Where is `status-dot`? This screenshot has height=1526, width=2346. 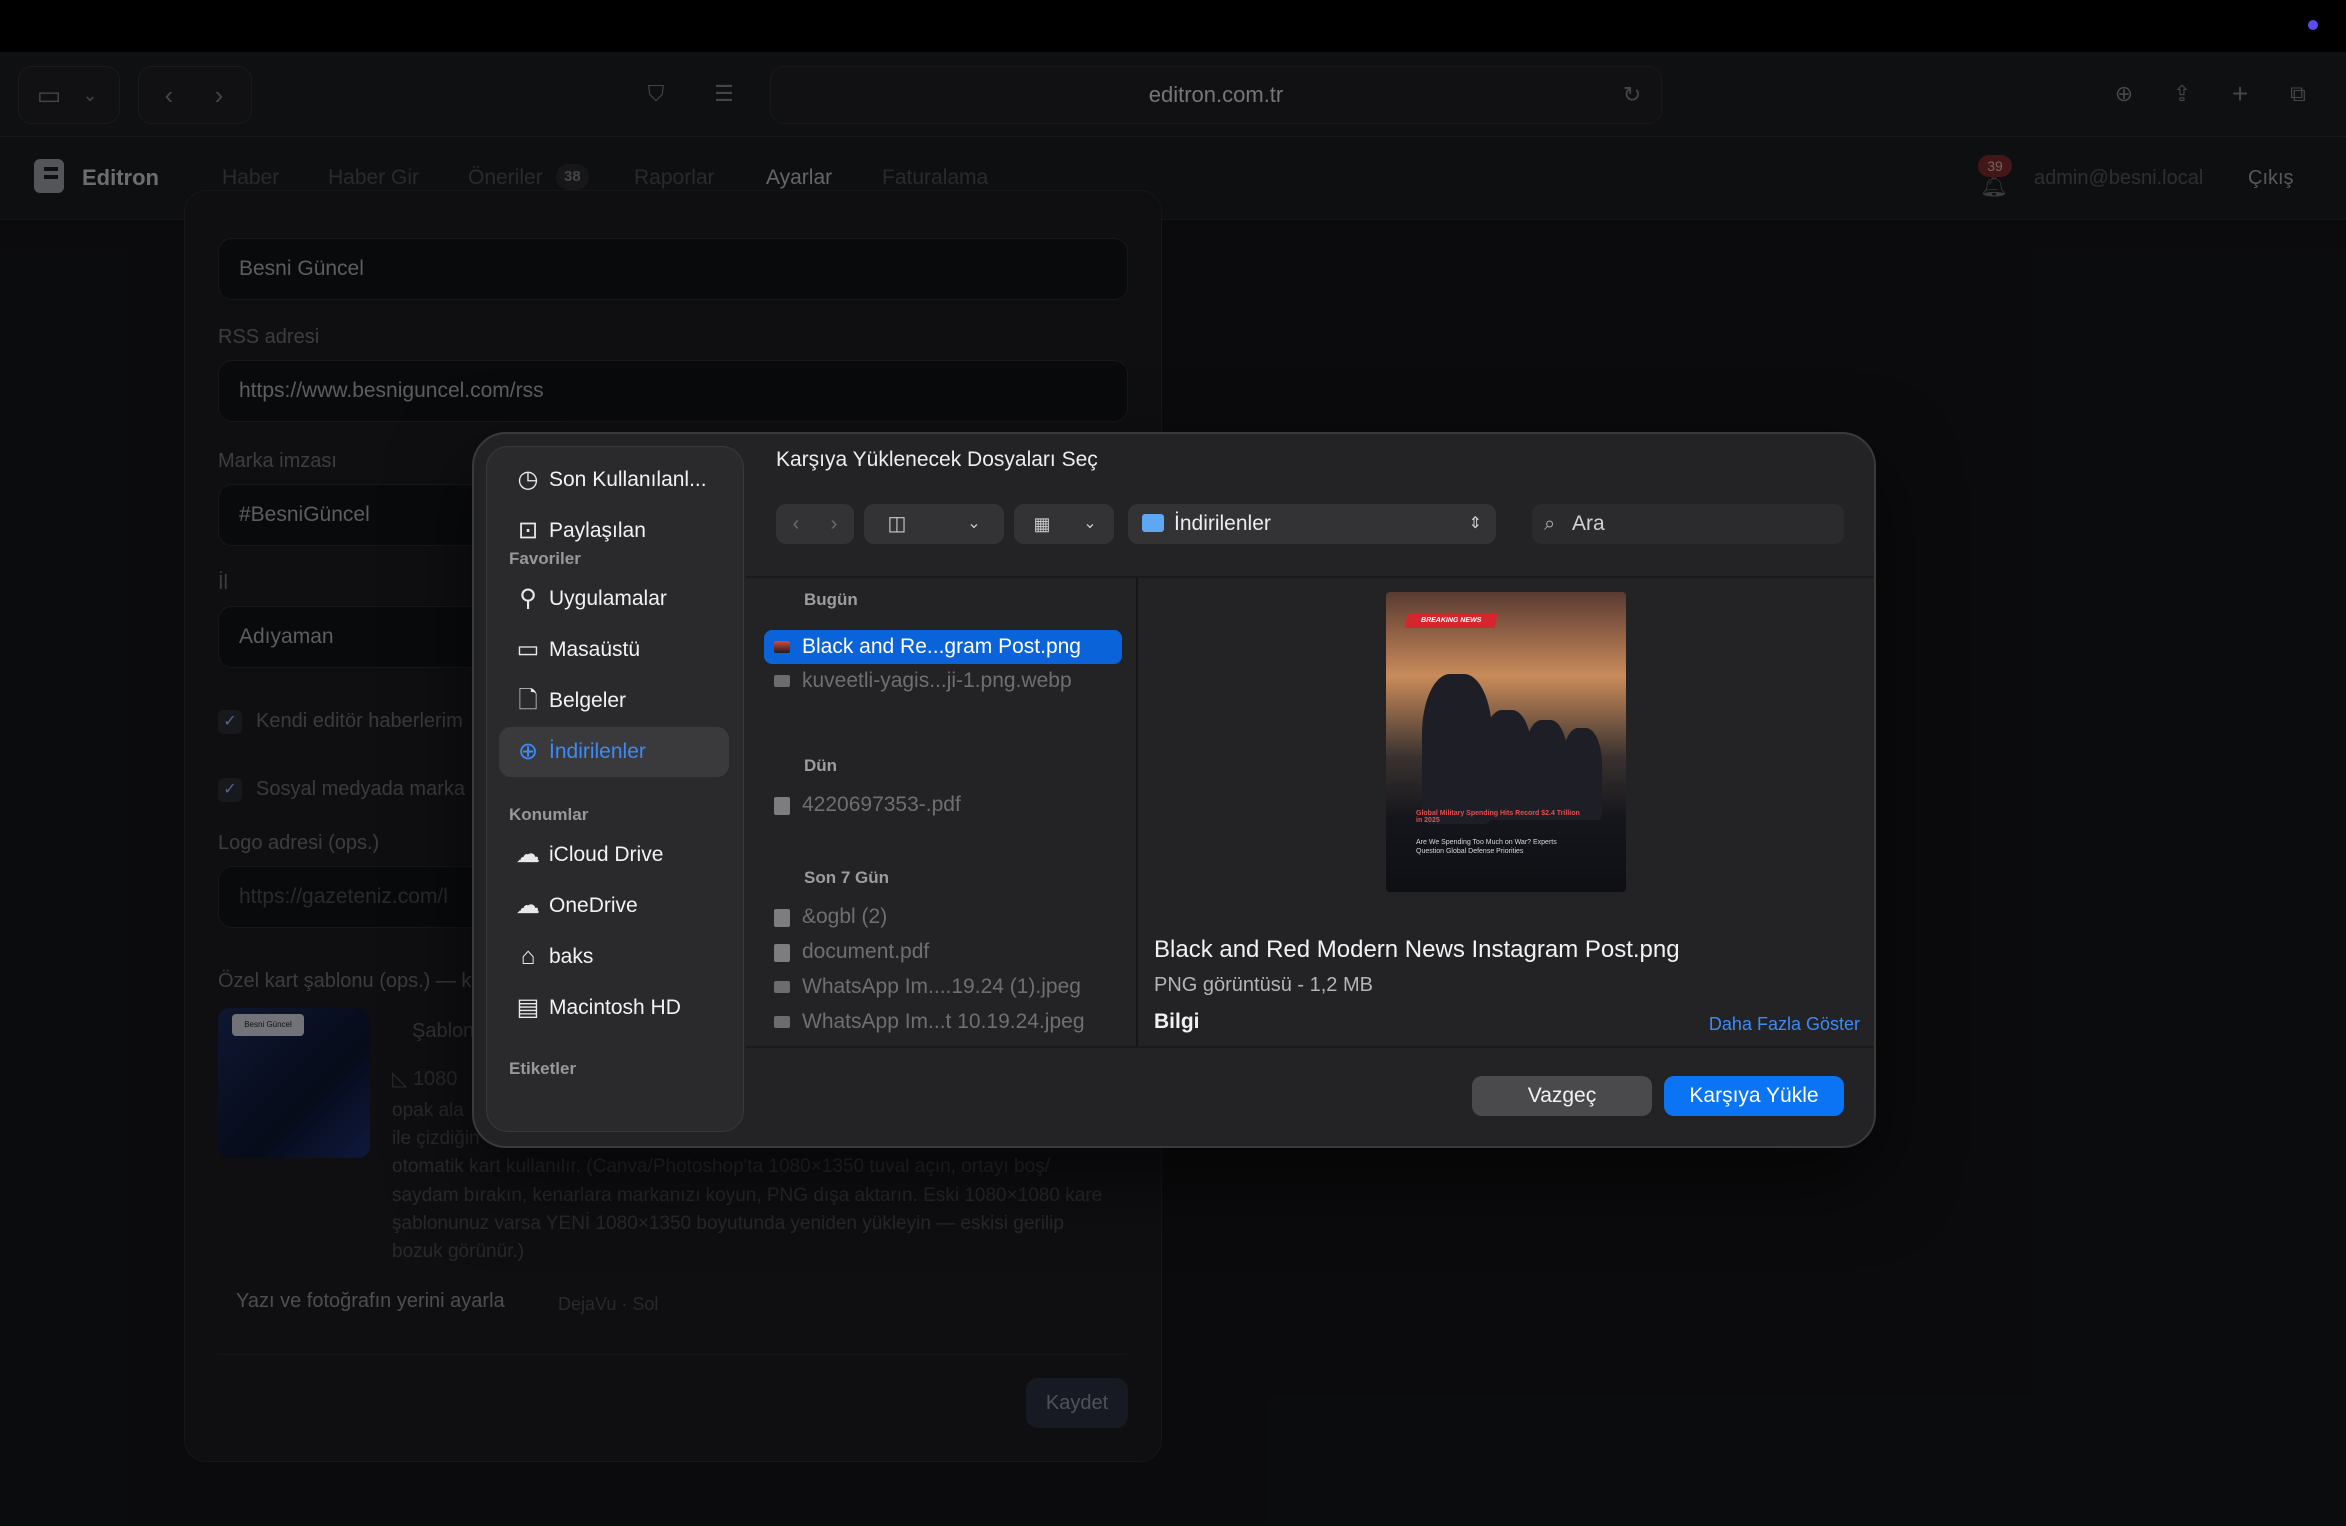 status-dot is located at coordinates (2313, 25).